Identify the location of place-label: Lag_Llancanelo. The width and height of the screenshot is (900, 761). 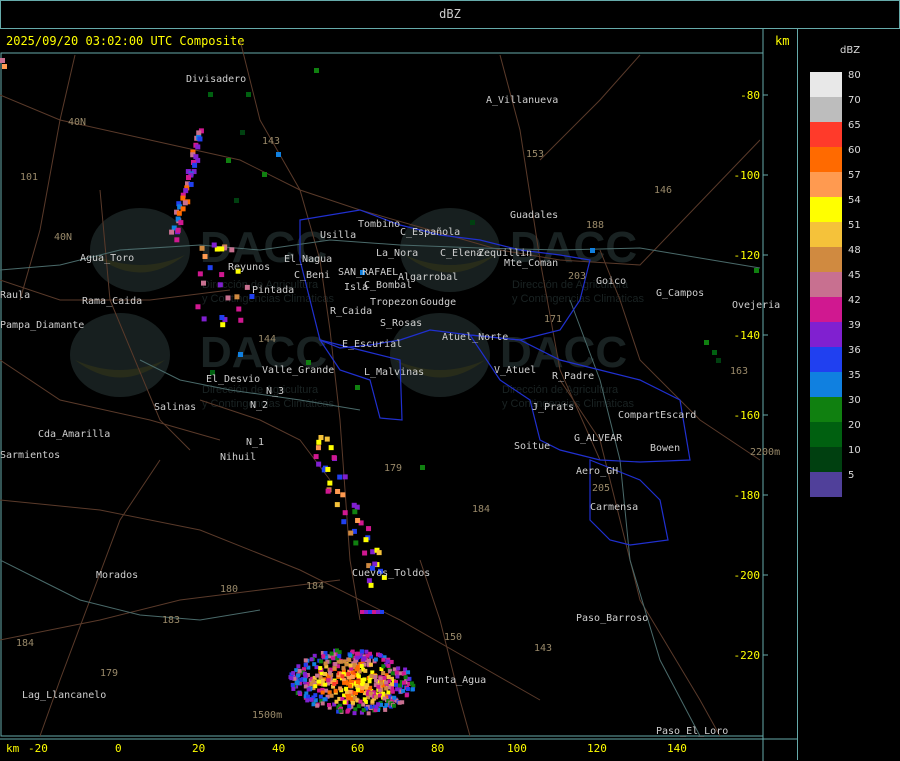
(64, 695).